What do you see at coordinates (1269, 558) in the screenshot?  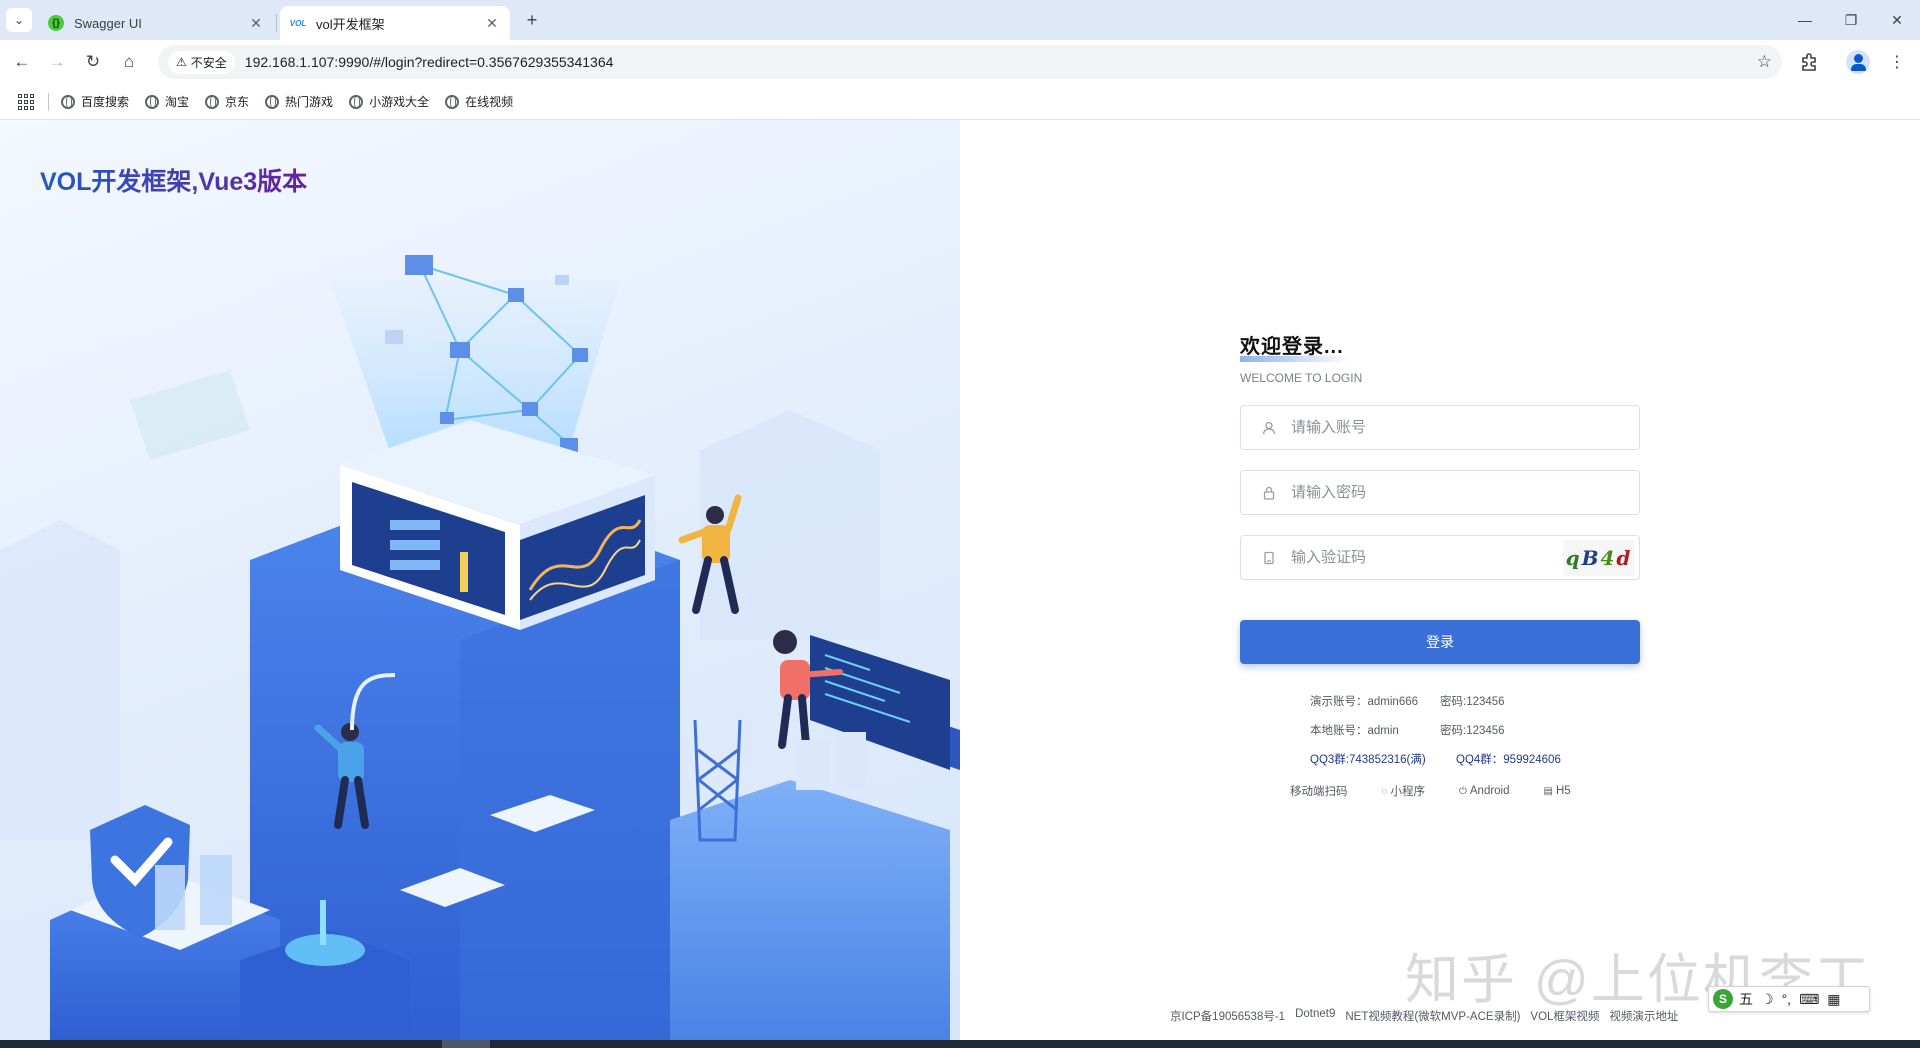 I see `captcha-icon` at bounding box center [1269, 558].